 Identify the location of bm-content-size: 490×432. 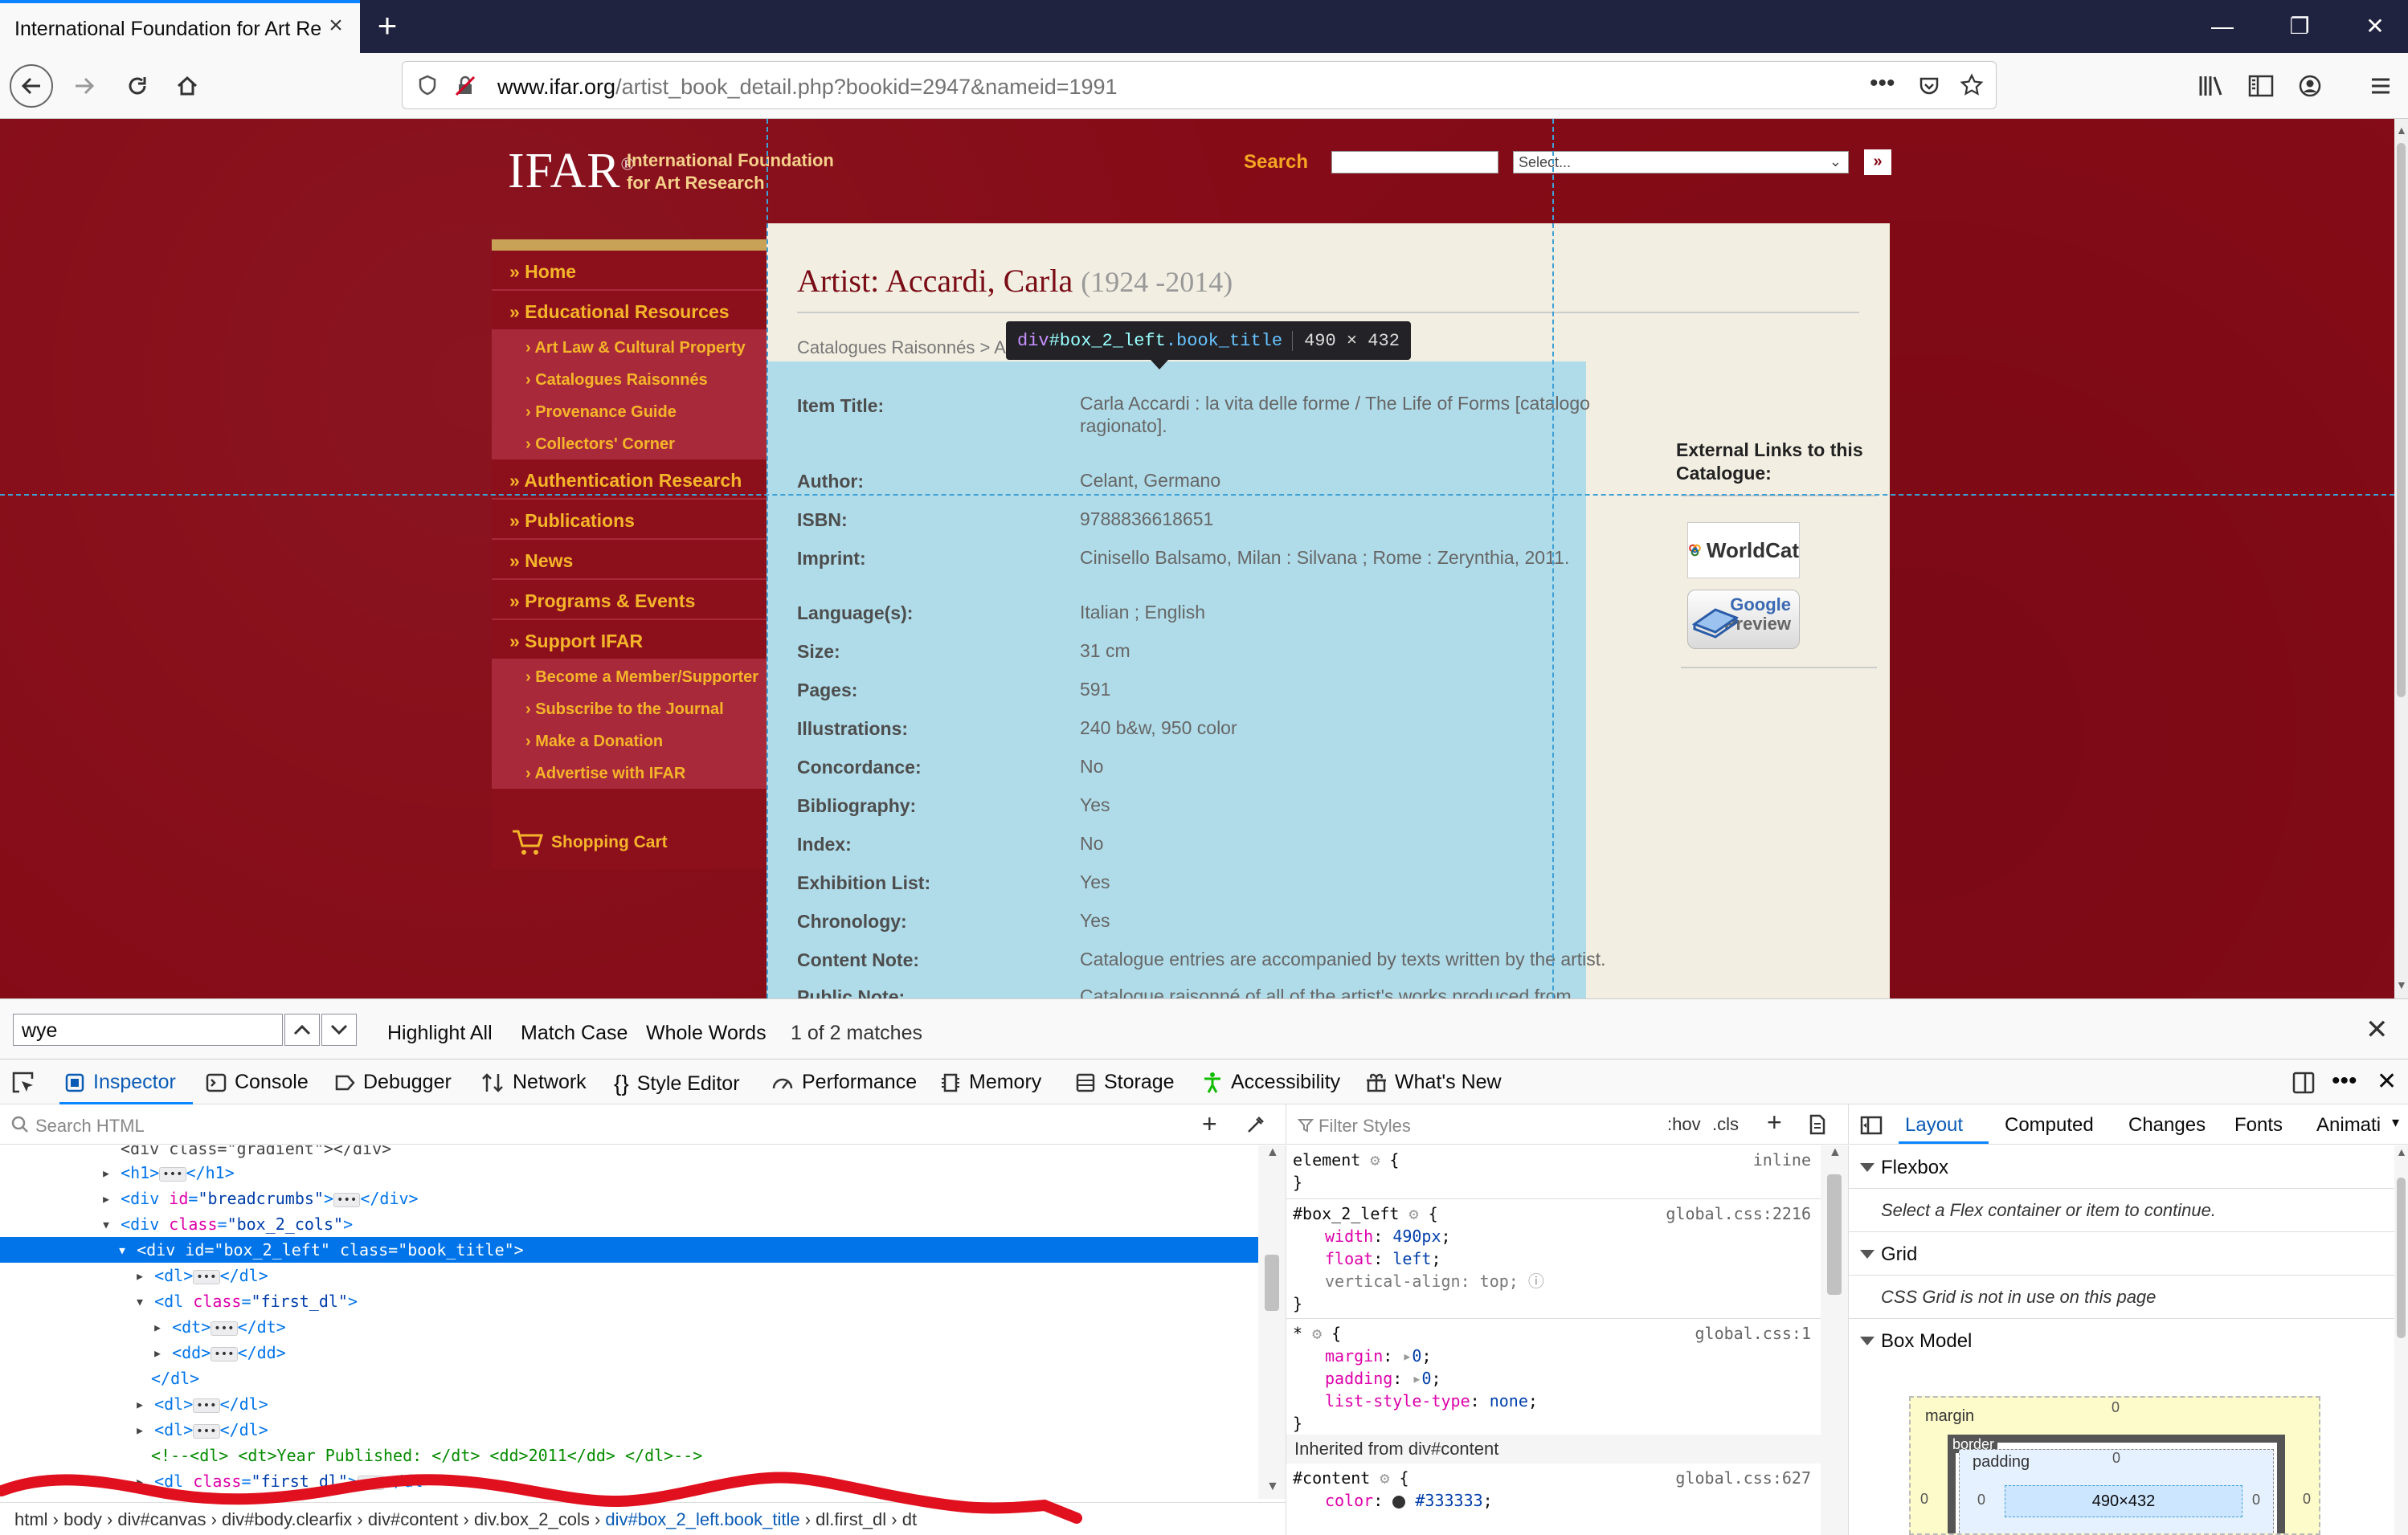
(2123, 1501).